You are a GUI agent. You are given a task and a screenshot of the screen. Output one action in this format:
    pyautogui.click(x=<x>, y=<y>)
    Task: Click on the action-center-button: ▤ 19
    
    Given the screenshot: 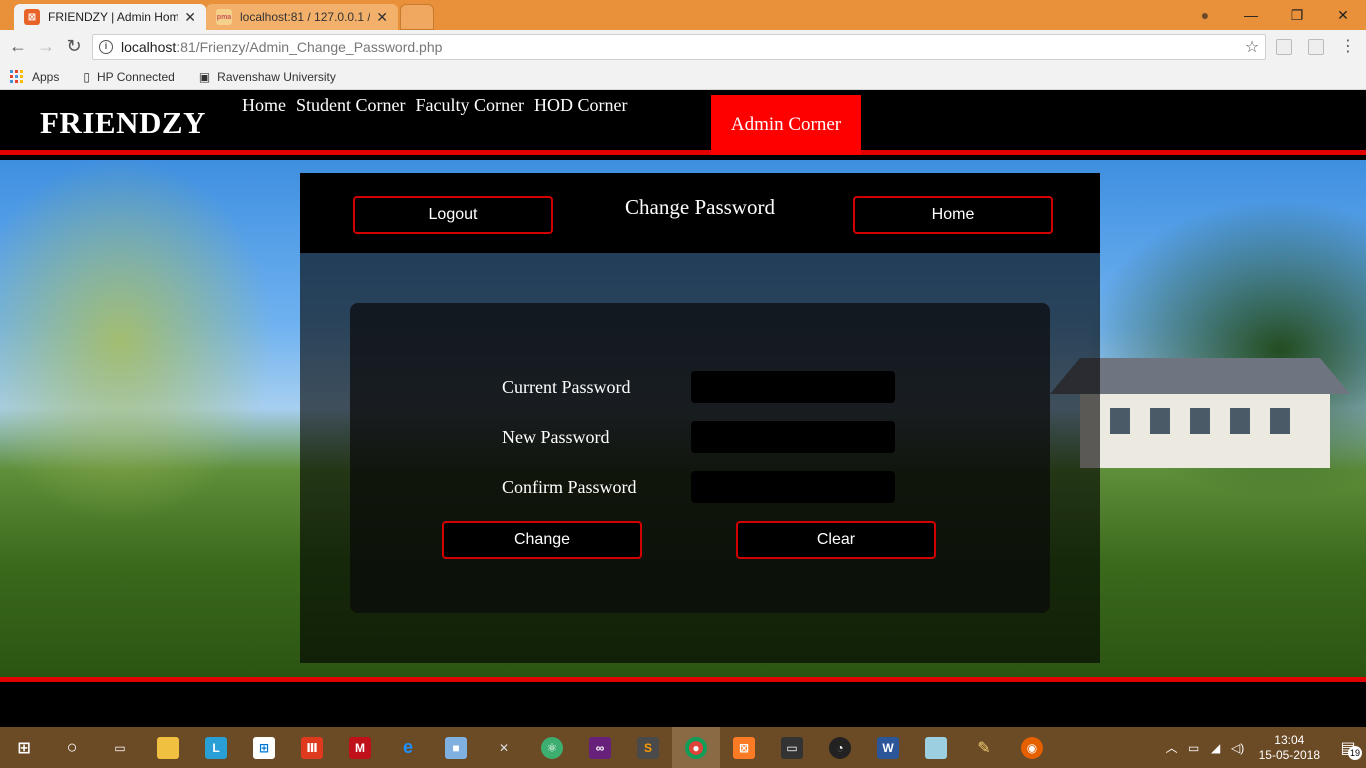 What is the action you would take?
    pyautogui.click(x=1348, y=749)
    